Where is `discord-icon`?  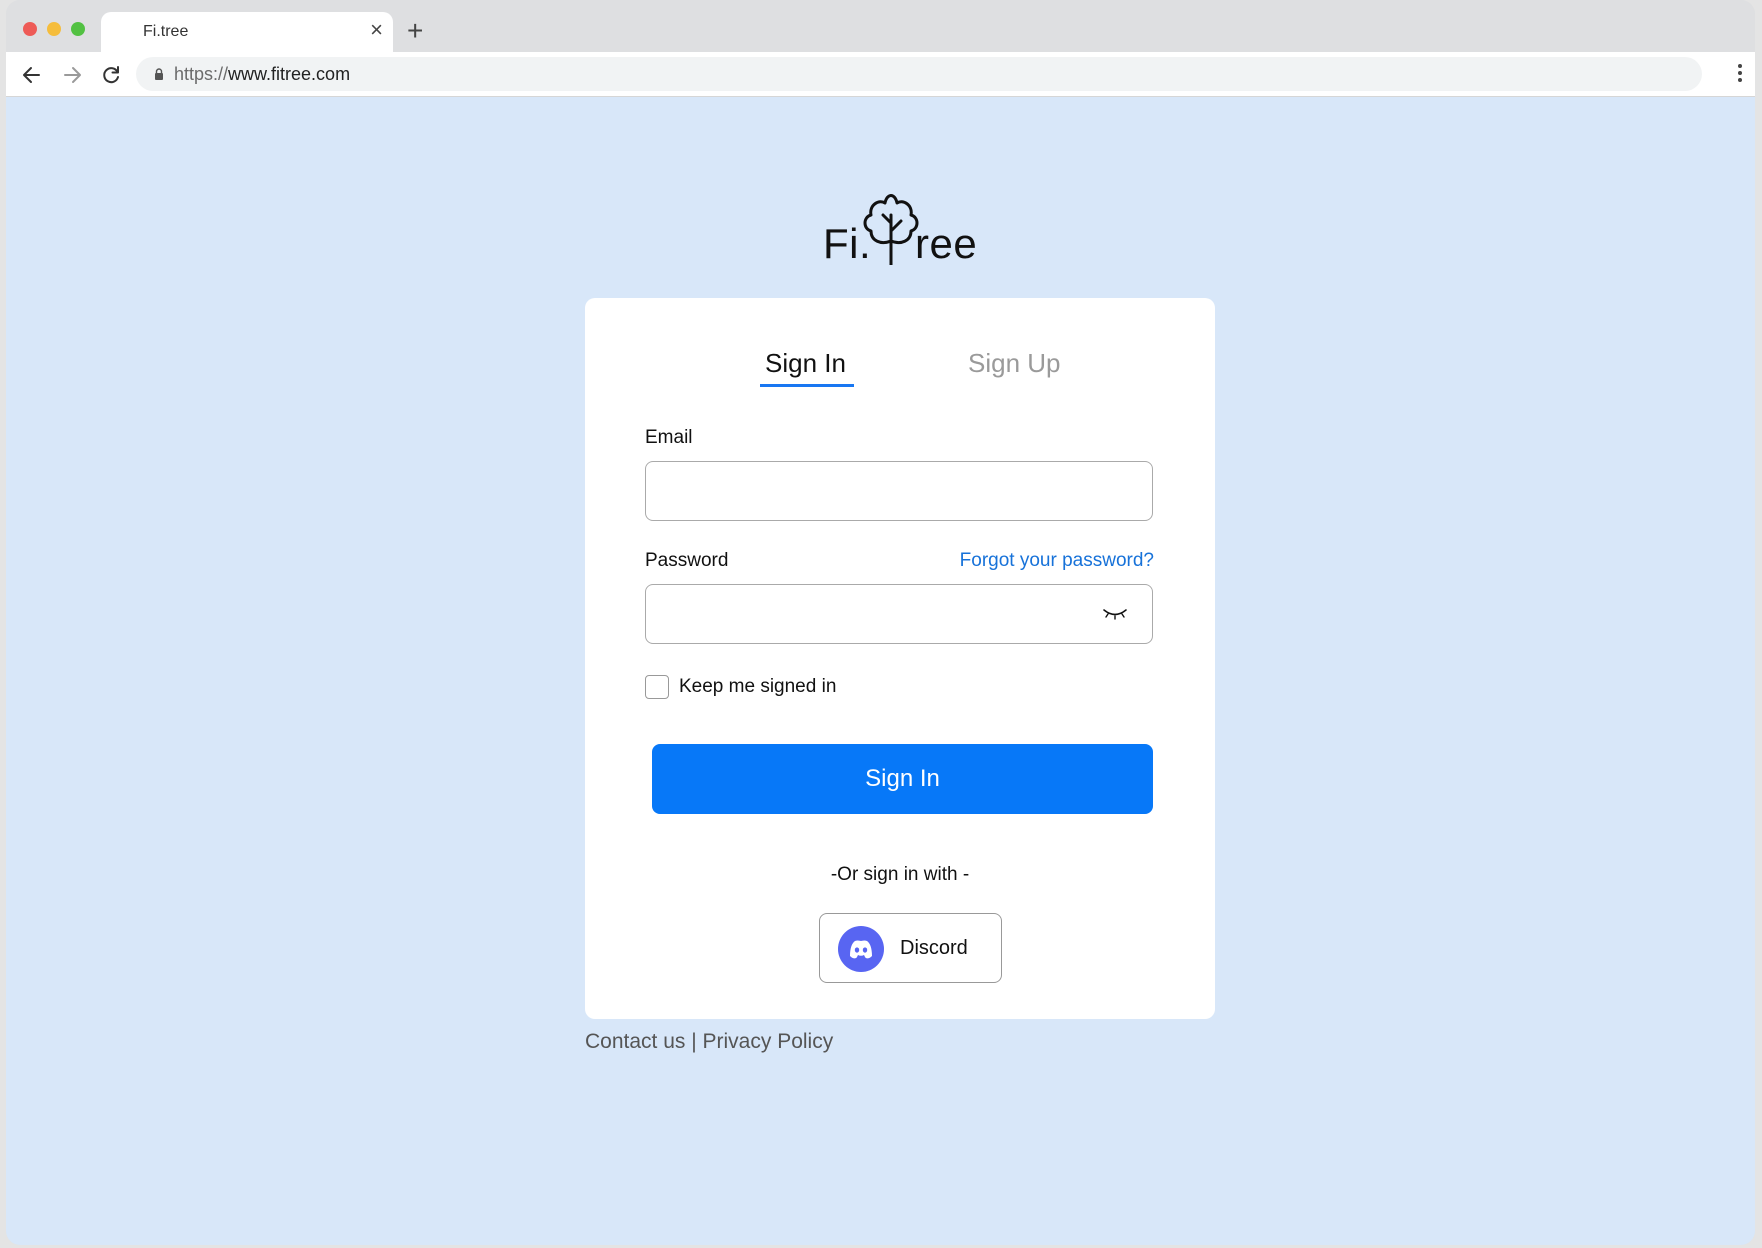
discord-icon is located at coordinates (861, 949).